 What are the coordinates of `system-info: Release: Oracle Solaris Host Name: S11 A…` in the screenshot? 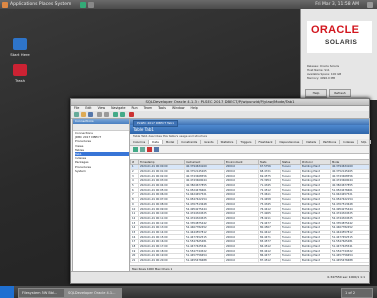 It's located at (340, 72).